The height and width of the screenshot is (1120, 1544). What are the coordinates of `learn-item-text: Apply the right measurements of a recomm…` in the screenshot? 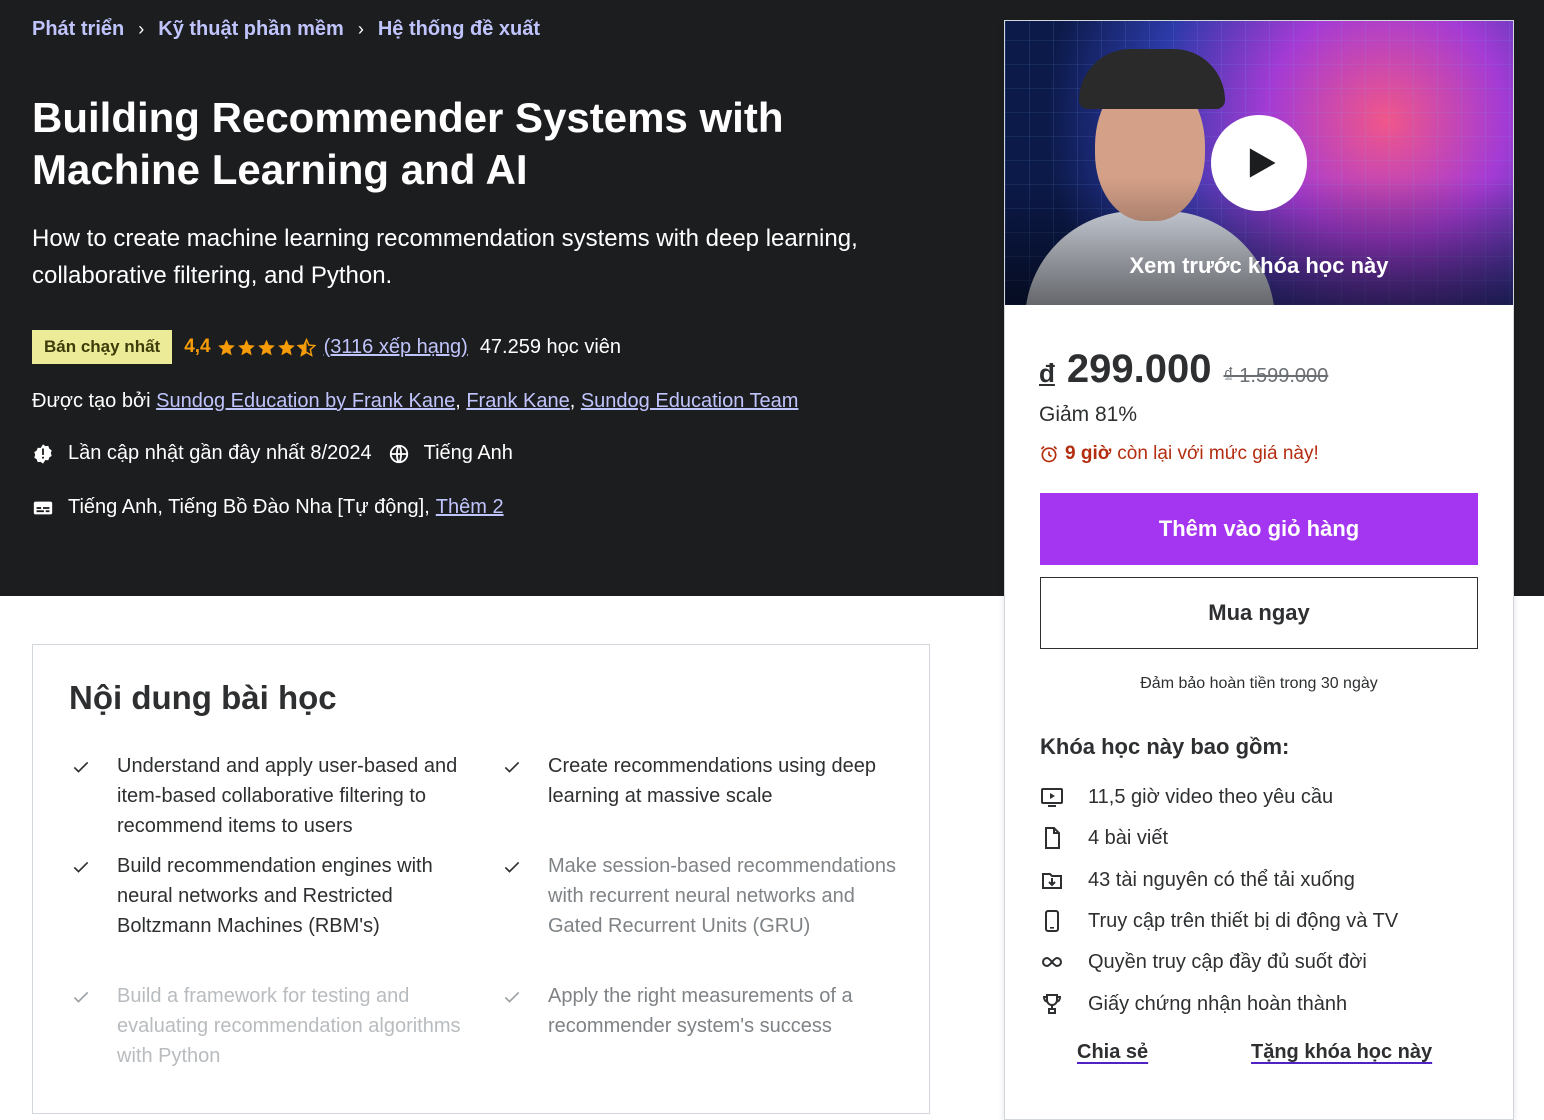 It's located at (700, 1011).